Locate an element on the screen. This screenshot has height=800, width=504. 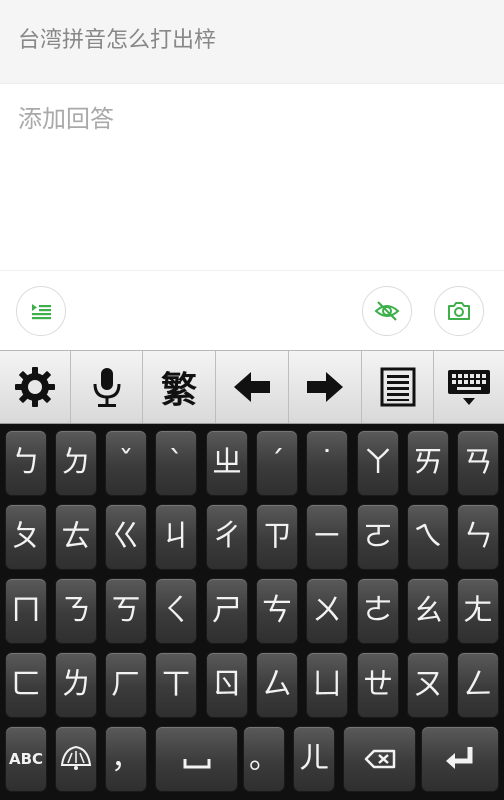
comma-key: ， is located at coordinates (126, 759).